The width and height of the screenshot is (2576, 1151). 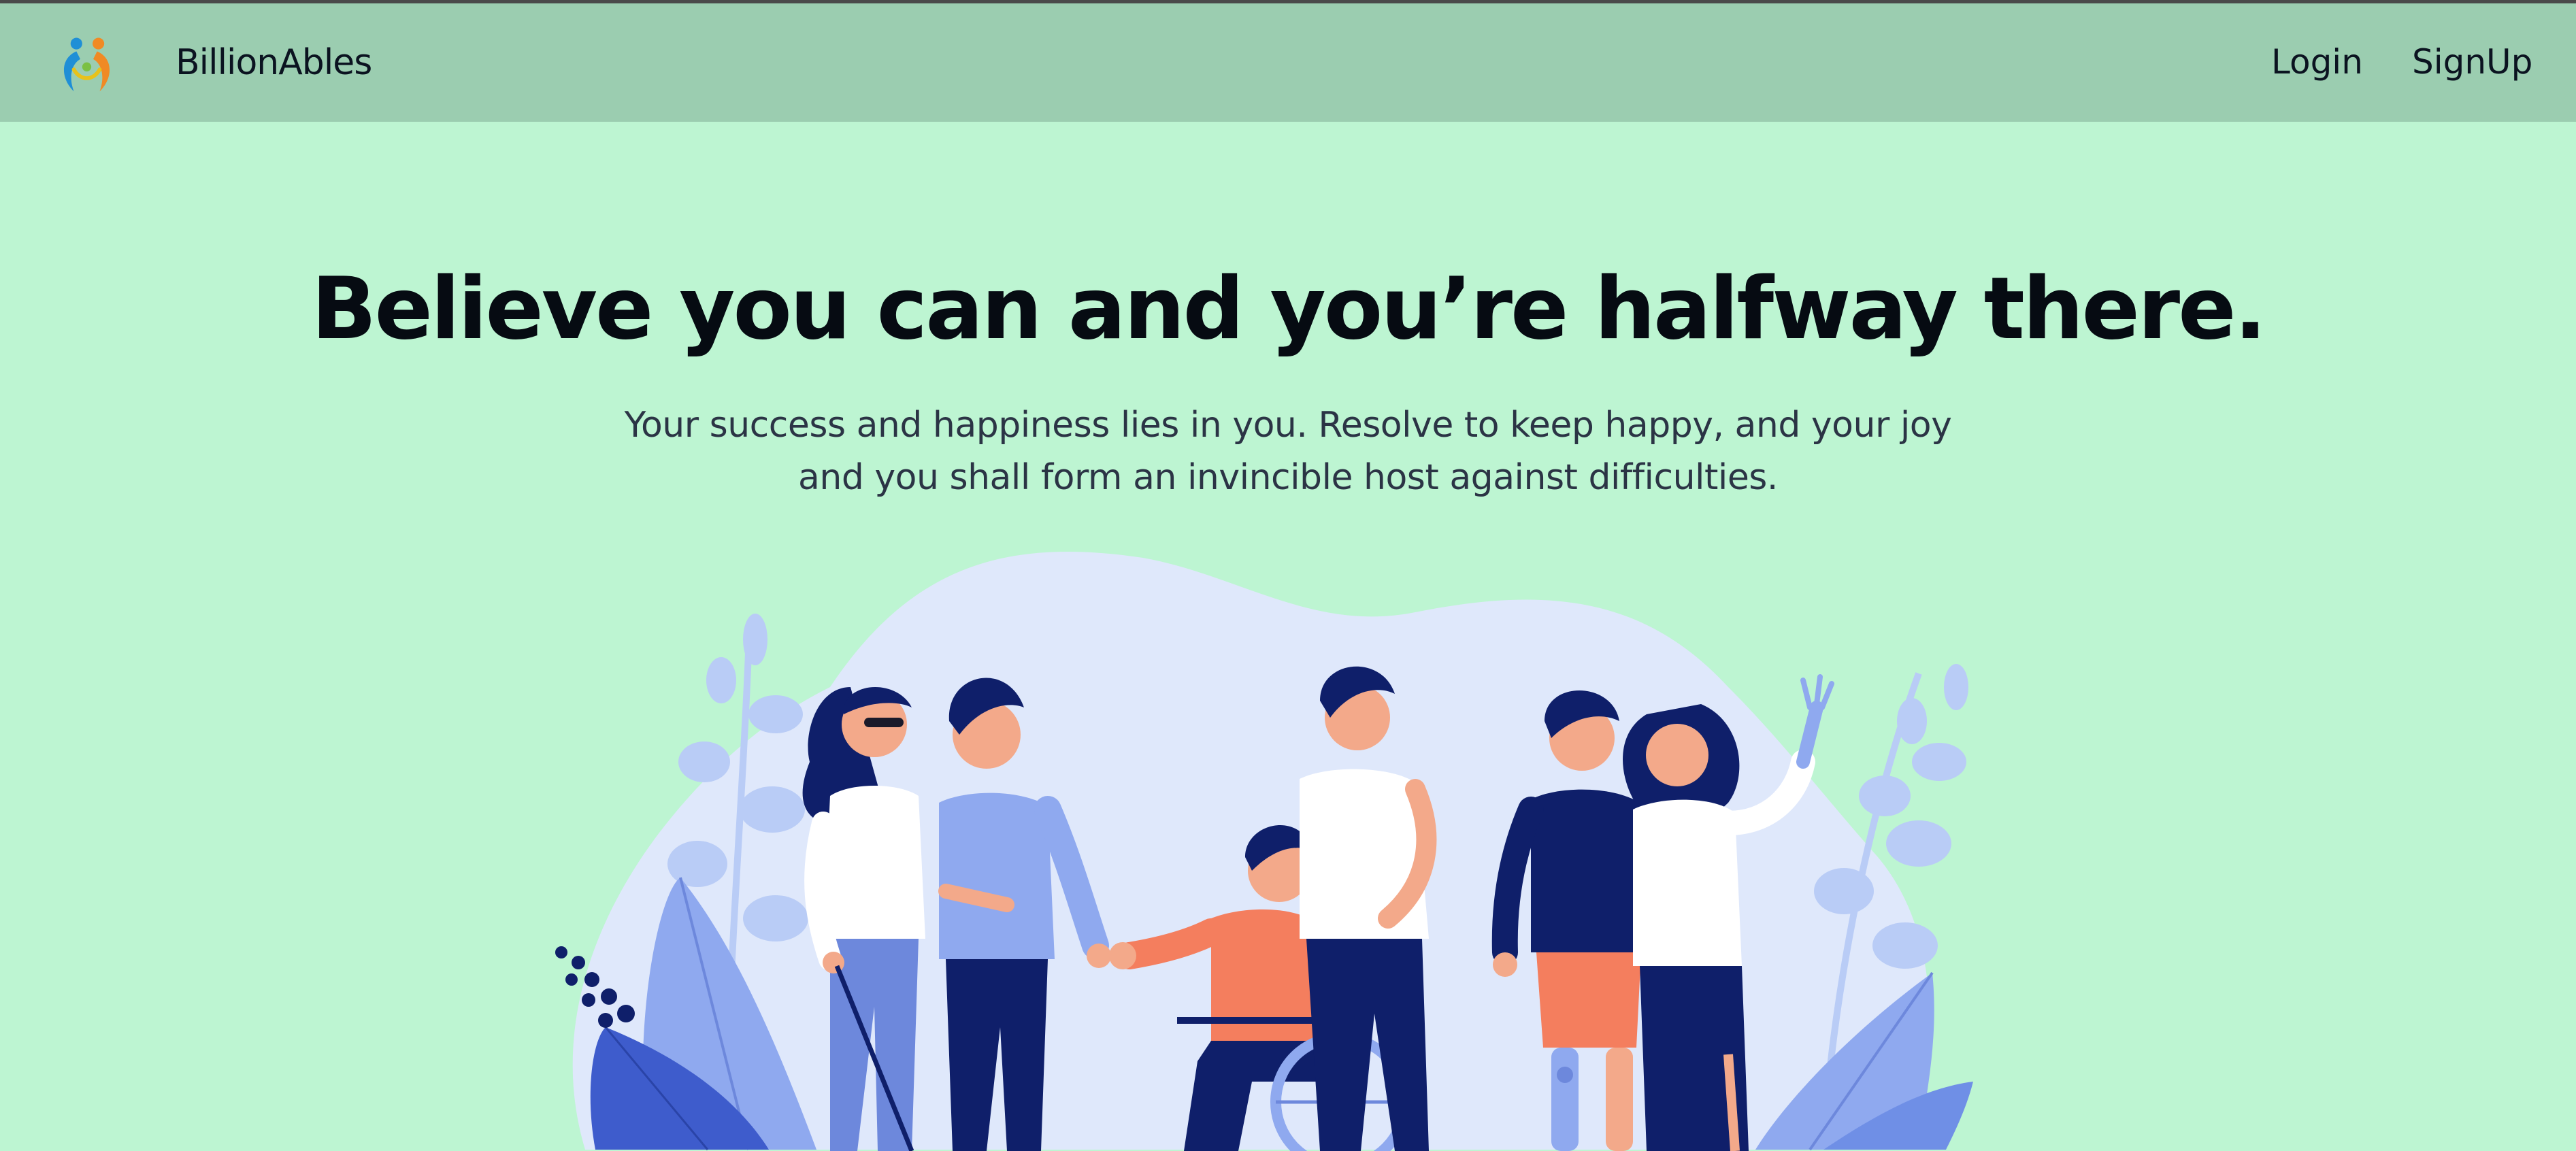 I want to click on billionables-logo-icon, so click(x=87, y=64).